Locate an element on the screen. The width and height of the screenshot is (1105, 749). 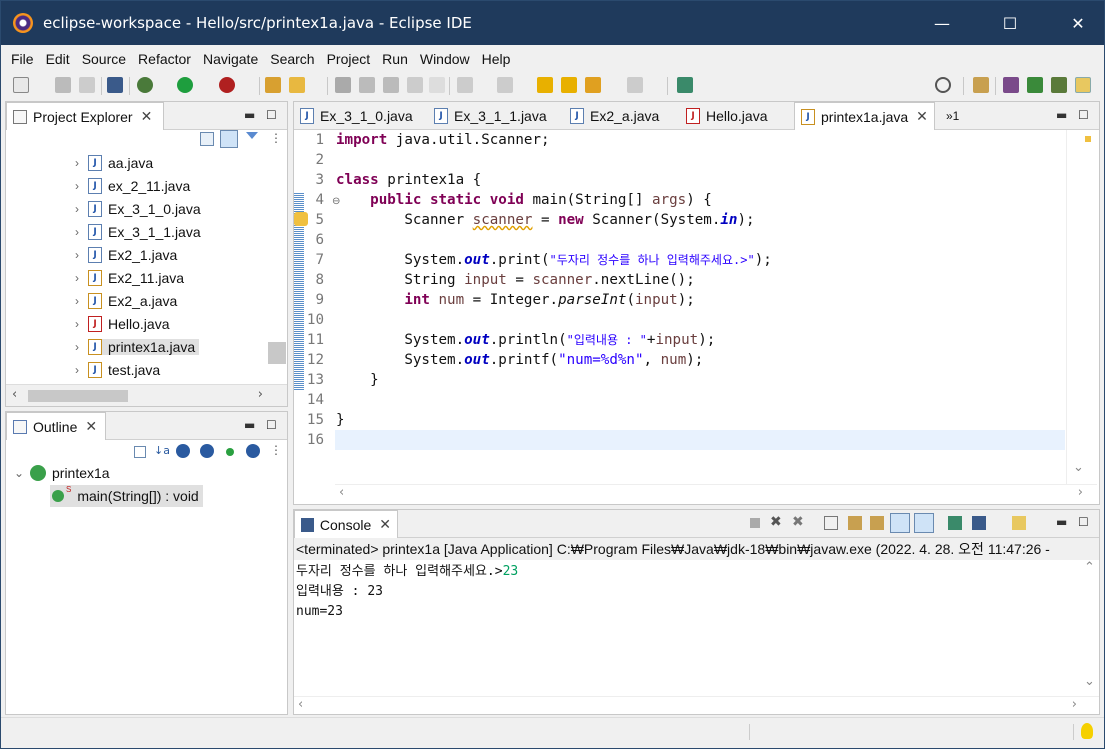
menu-source: Source is located at coordinates (104, 59).